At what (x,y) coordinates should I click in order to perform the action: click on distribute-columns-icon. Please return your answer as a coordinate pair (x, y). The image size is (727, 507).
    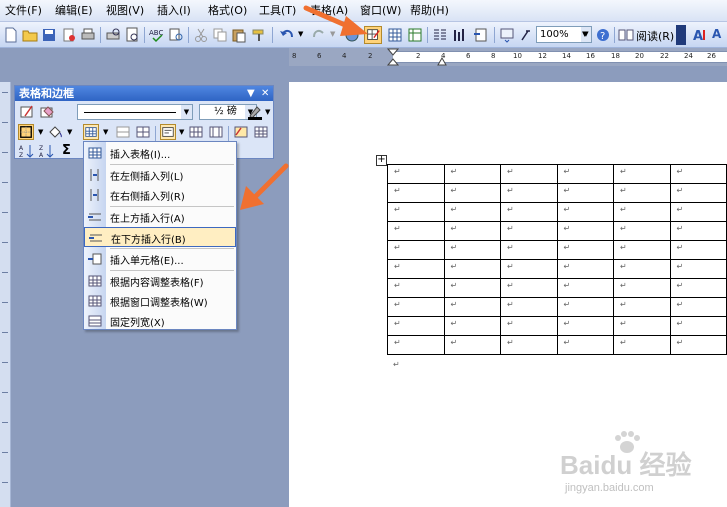
    Looking at the image, I should click on (216, 132).